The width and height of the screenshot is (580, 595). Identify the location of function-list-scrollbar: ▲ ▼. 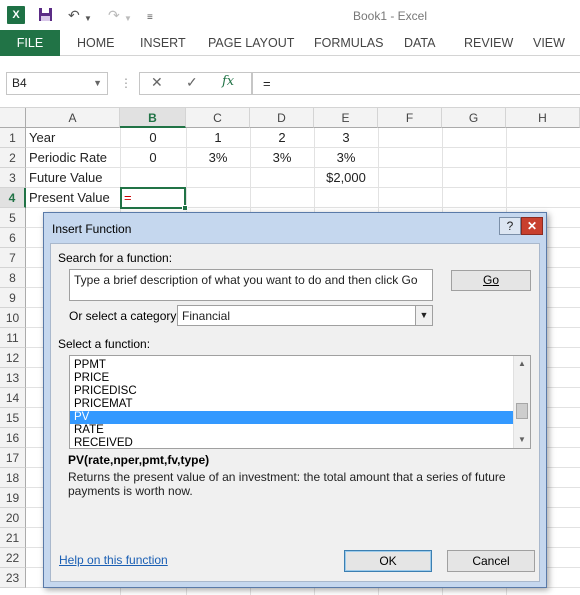
(521, 402).